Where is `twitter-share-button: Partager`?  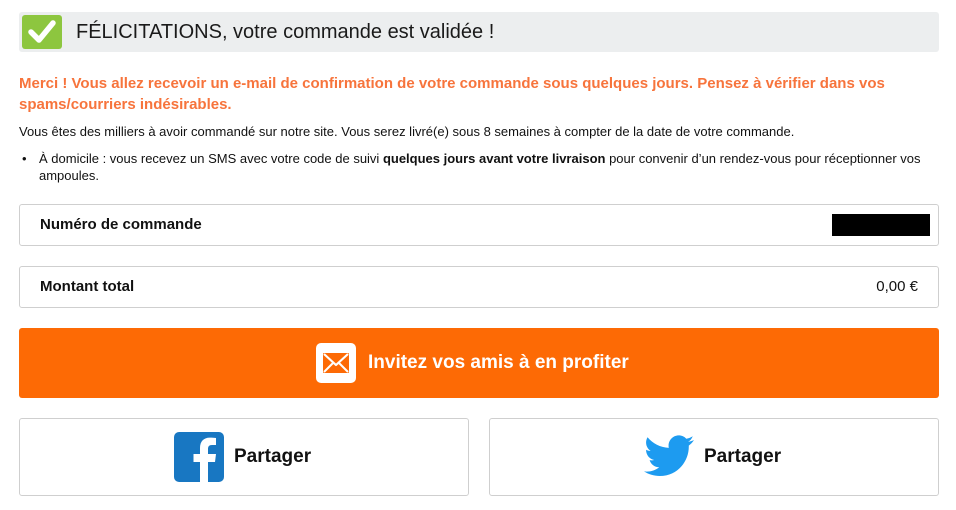 twitter-share-button: Partager is located at coordinates (714, 457).